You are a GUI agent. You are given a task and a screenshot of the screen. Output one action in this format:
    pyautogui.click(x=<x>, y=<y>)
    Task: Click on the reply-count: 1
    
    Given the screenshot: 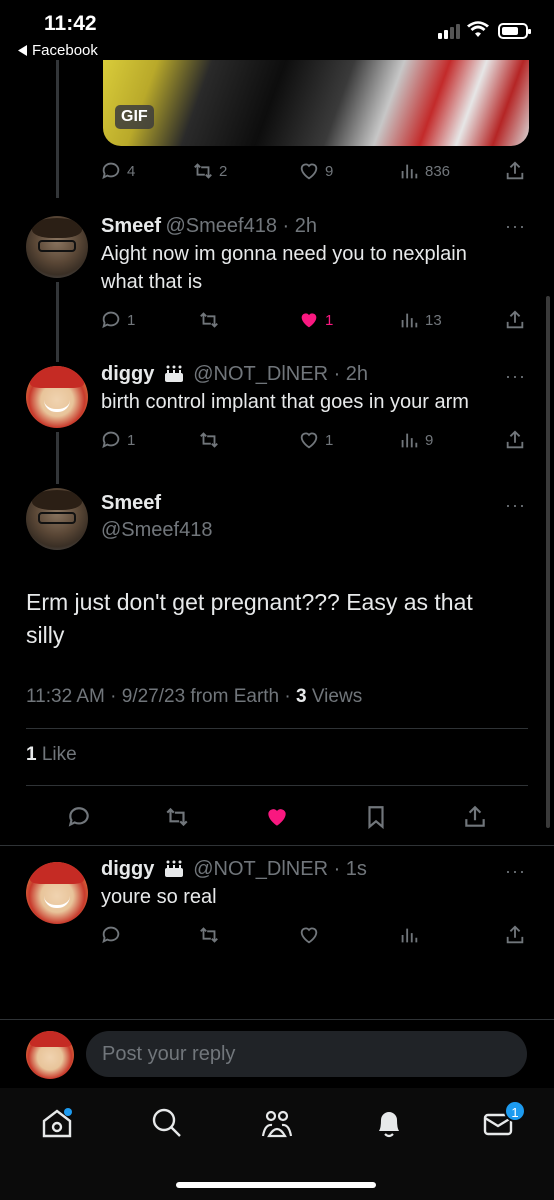 What is the action you would take?
    pyautogui.click(x=131, y=320)
    